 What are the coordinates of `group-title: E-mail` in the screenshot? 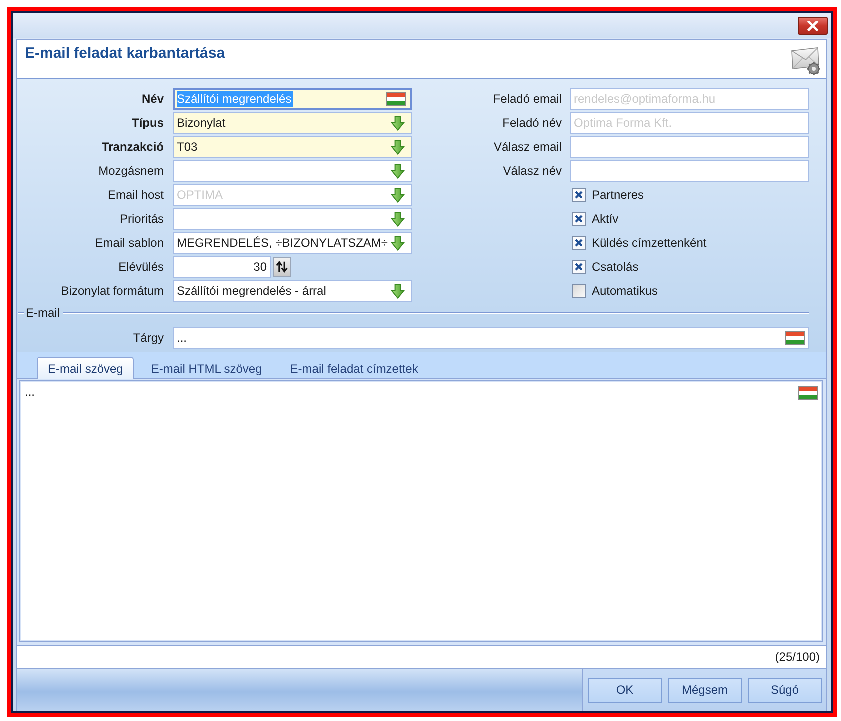 It's located at (43, 313).